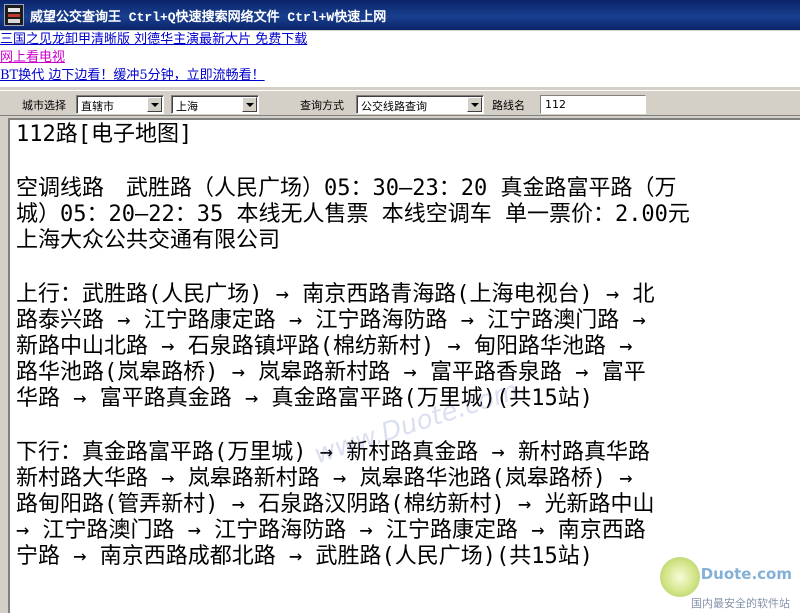 This screenshot has width=800, height=613. I want to click on result-line: 华路 → 富平路真金路 → 真金路富平路(万里城)(共15站), so click(304, 398).